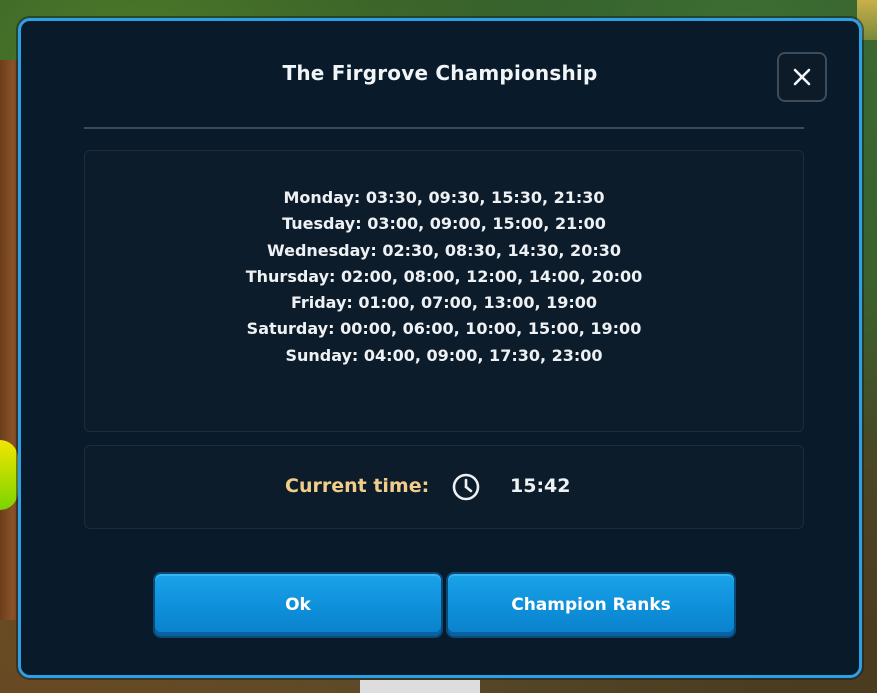  Describe the element at coordinates (444, 250) in the screenshot. I see `schedule-row-wednesday: Wednesday: 02:30, 08:30, 14:30, 20:30` at that location.